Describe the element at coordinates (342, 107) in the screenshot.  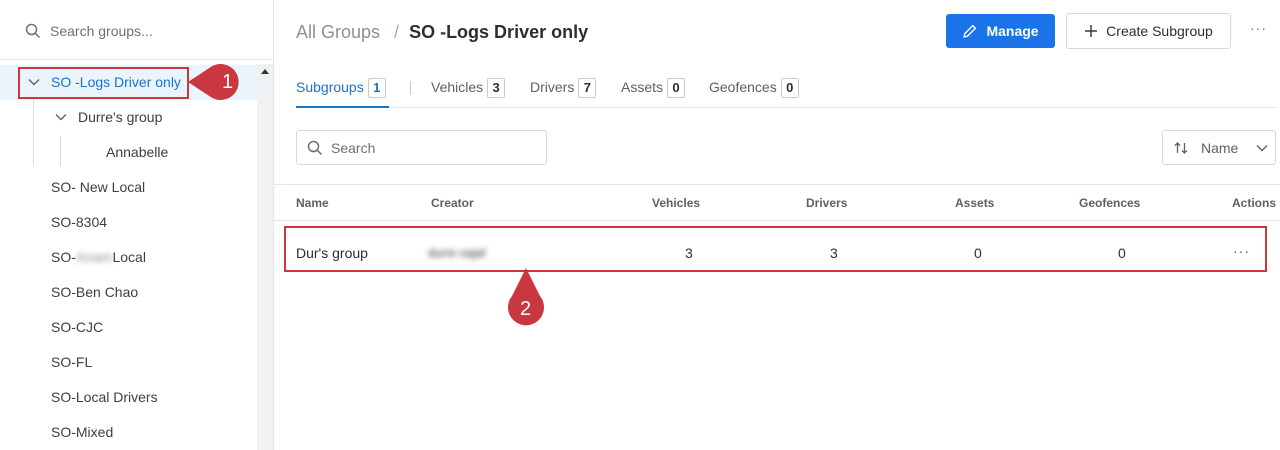
I see `active-tab-indicator` at that location.